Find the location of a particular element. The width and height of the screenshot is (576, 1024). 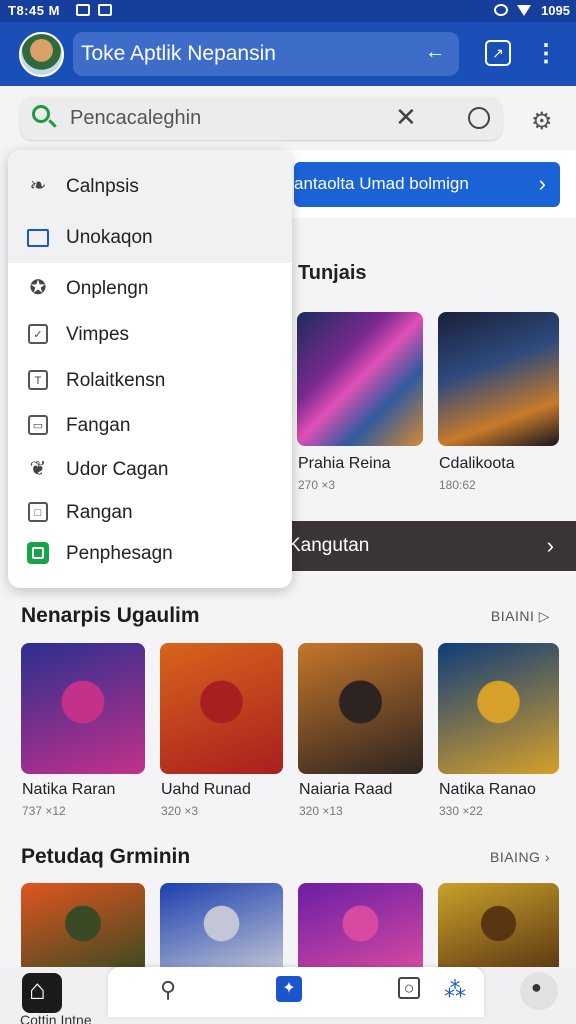

menu-item-label: Penphesagn is located at coordinates (119, 553).